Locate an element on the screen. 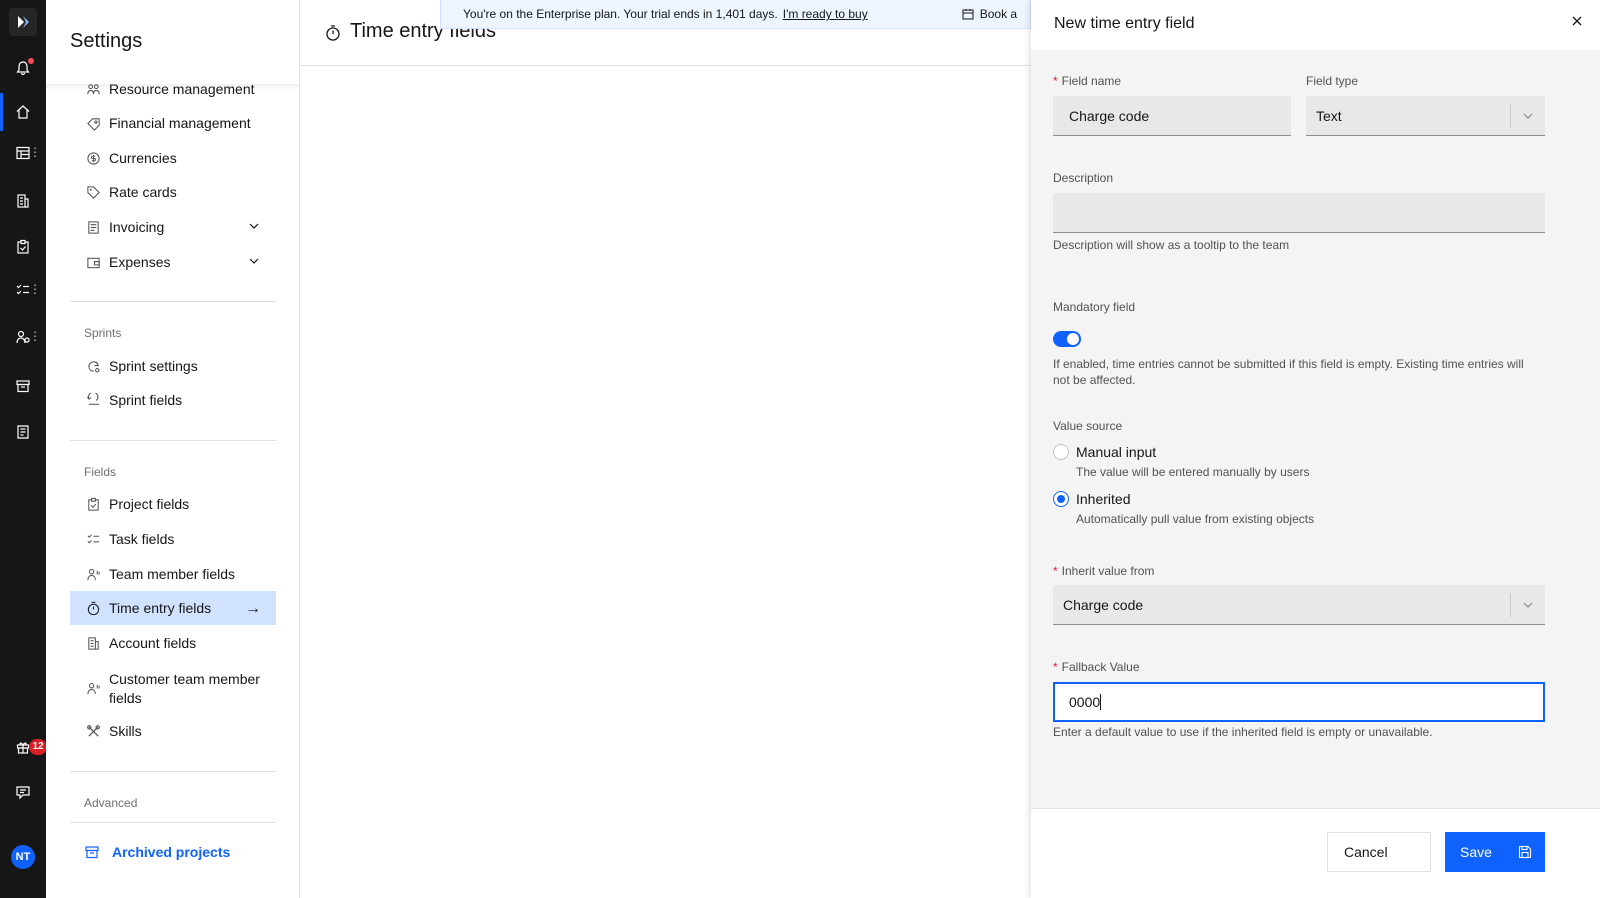 The image size is (1600, 898). manual-input-label: Manual input is located at coordinates (1116, 452).